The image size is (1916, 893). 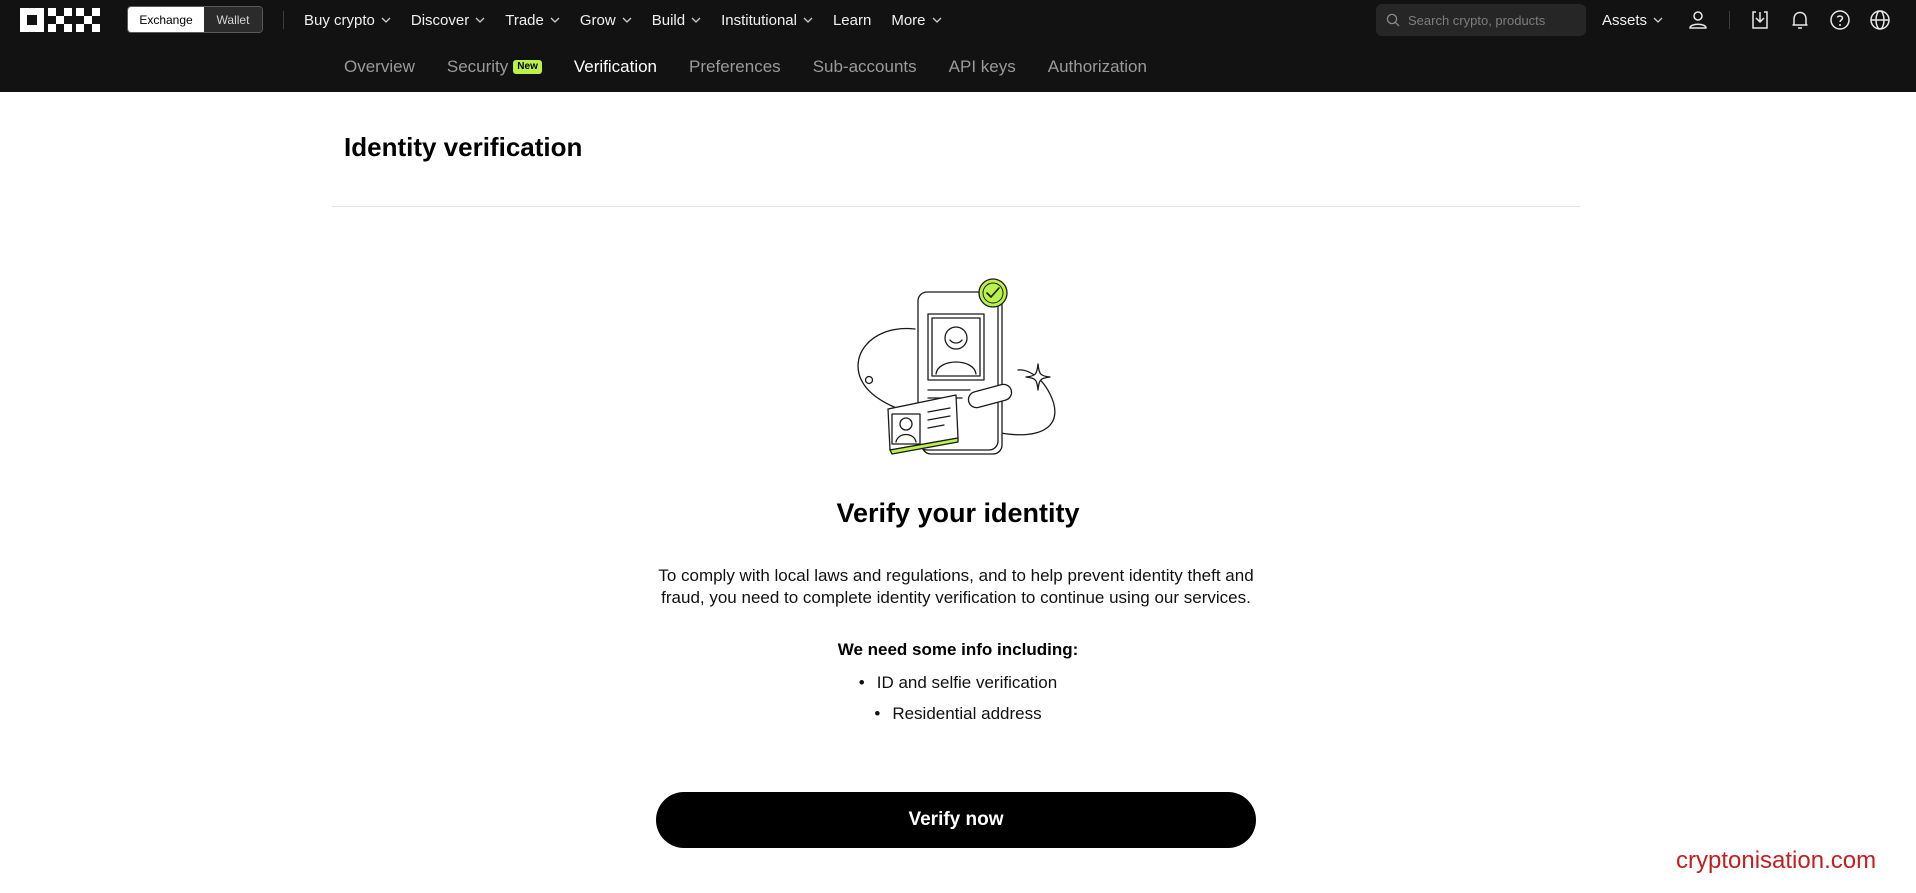 I want to click on search-input, so click(x=1493, y=20).